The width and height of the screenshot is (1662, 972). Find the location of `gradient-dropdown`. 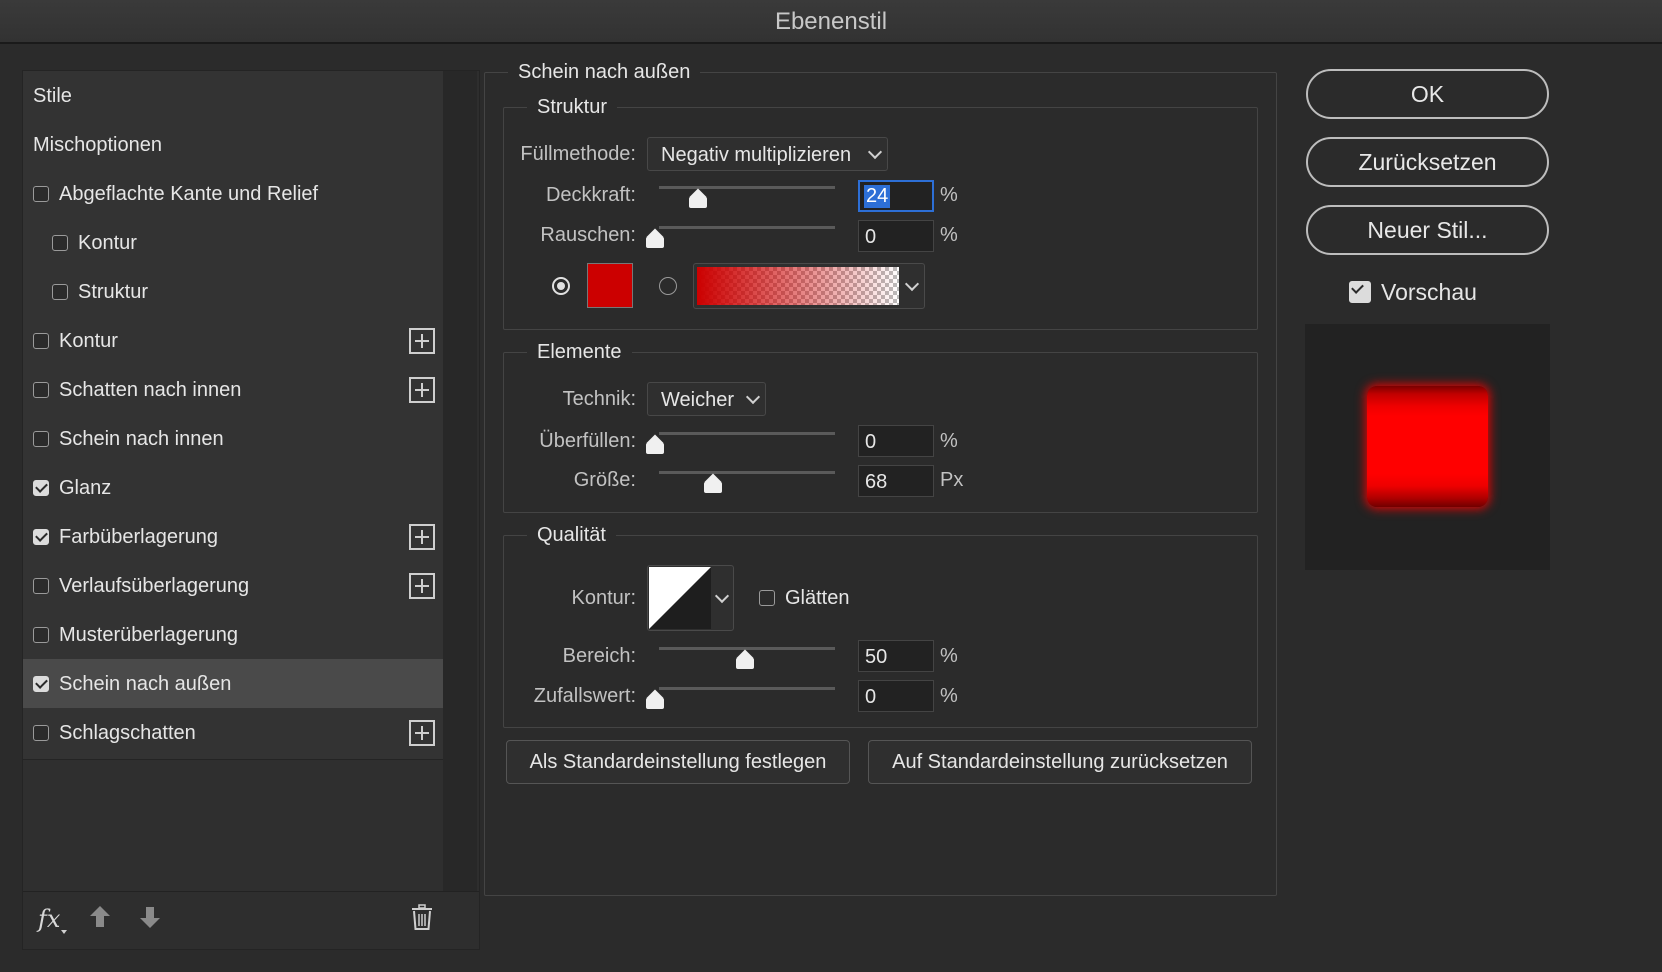

gradient-dropdown is located at coordinates (809, 286).